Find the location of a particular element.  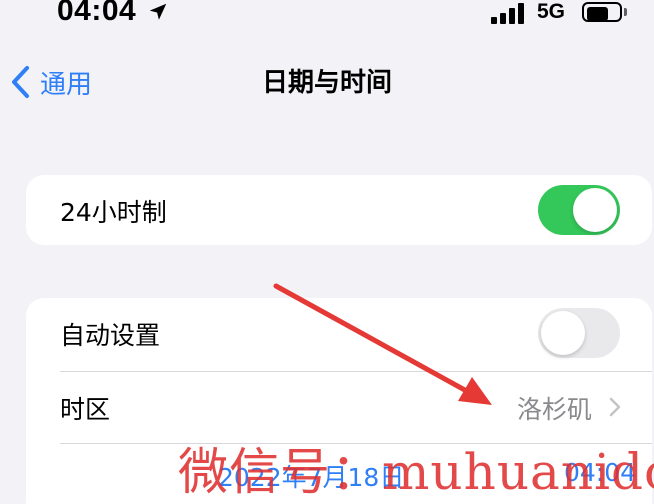

toggle-24-hour is located at coordinates (579, 210).